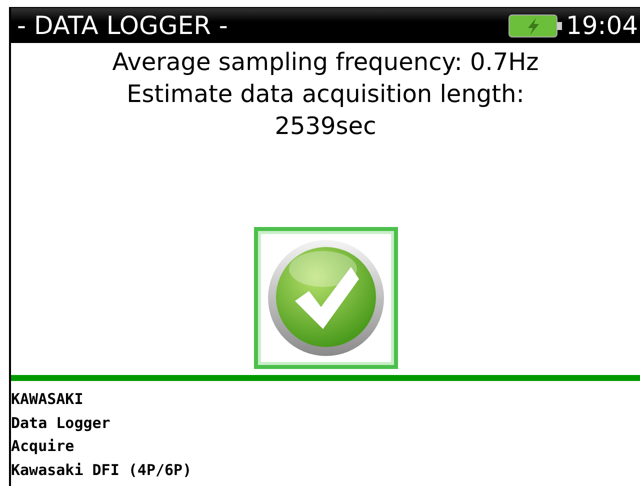  I want to click on message-line: Estimate data acquisition length:, so click(325, 94).